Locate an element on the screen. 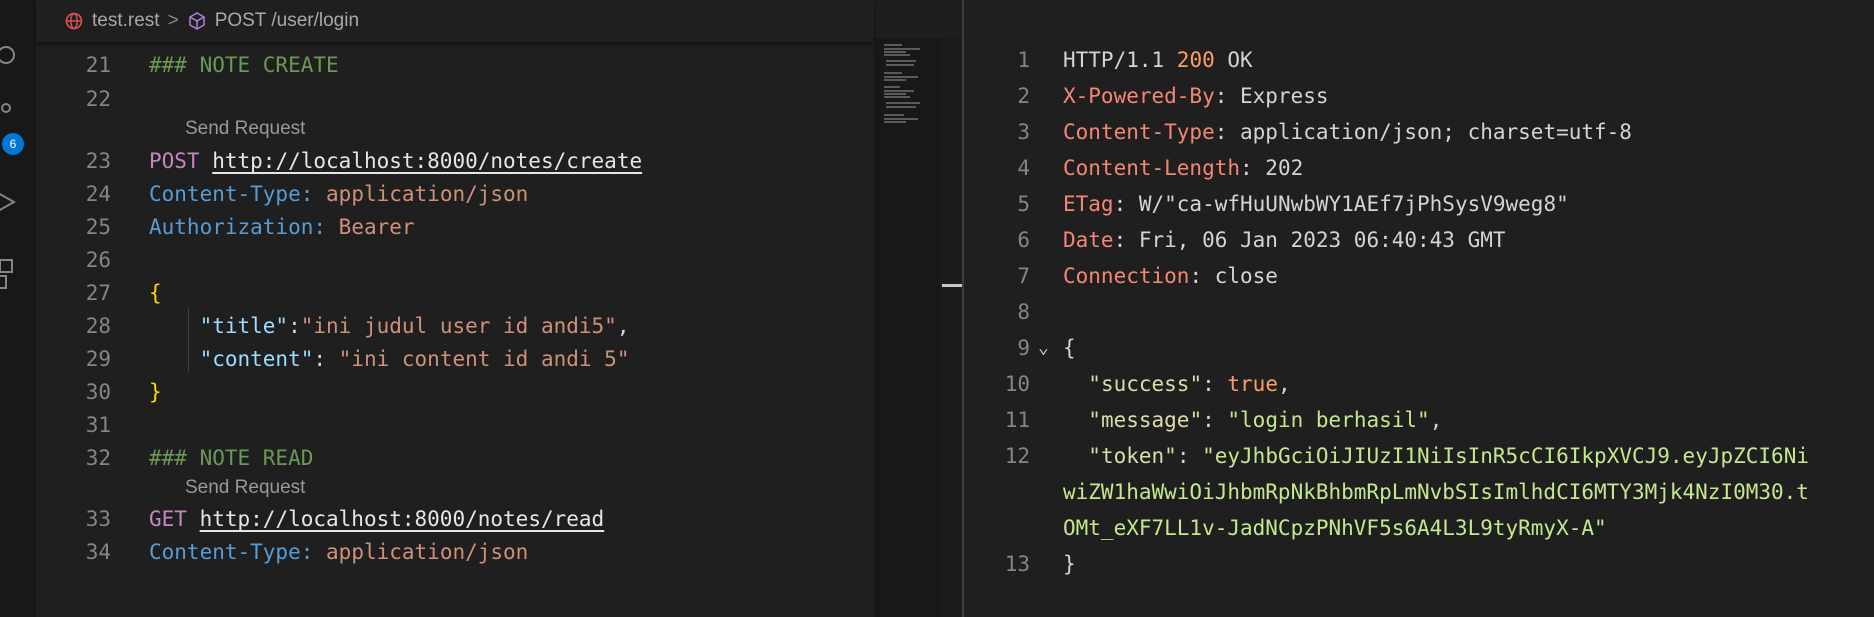 The height and width of the screenshot is (617, 1874). json-string: "ini content id andi 5" is located at coordinates (484, 359).